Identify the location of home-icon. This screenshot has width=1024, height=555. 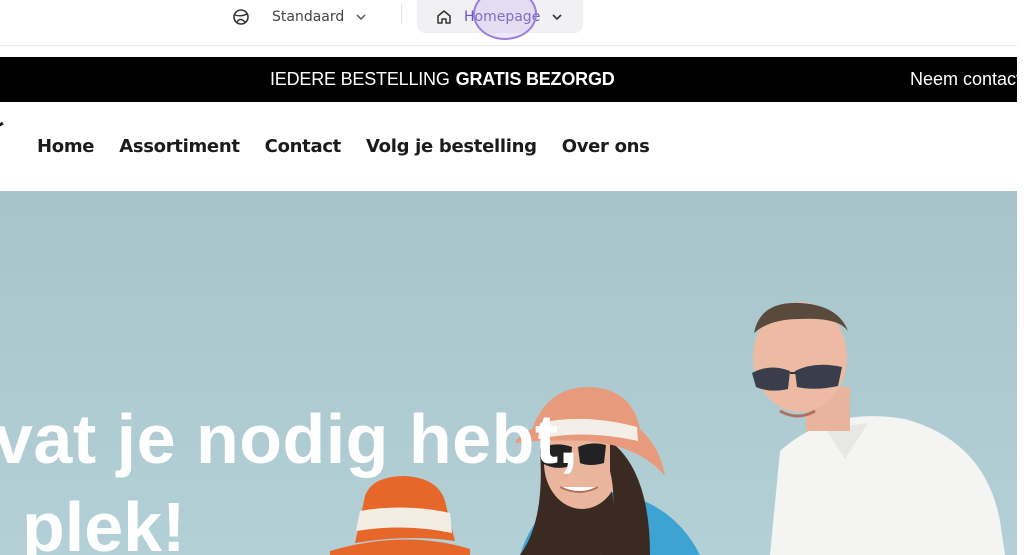
(444, 17).